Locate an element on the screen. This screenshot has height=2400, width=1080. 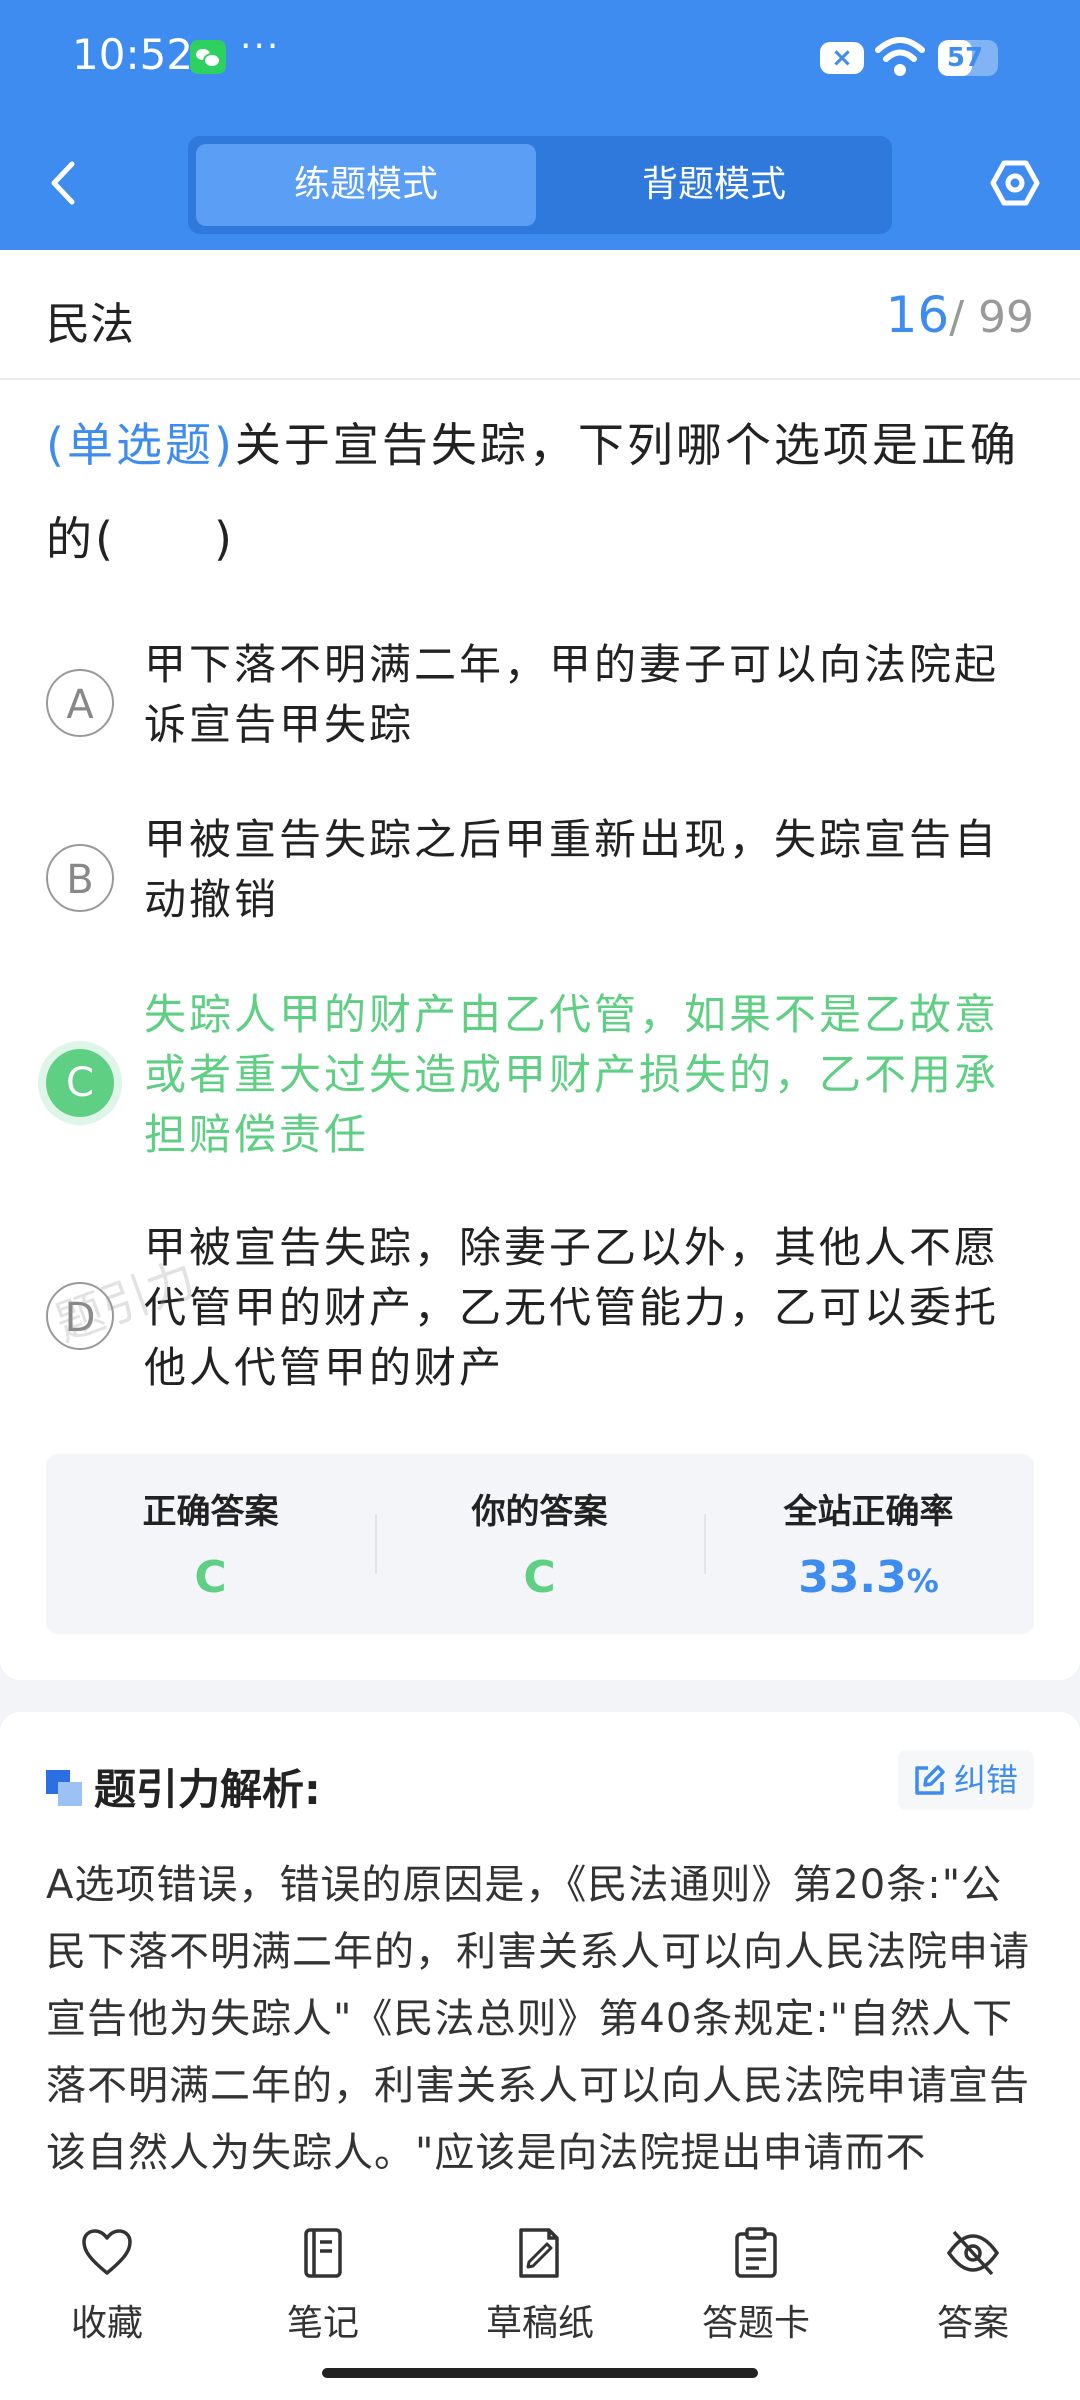
show-answer-label: 答案 is located at coordinates (972, 2323).